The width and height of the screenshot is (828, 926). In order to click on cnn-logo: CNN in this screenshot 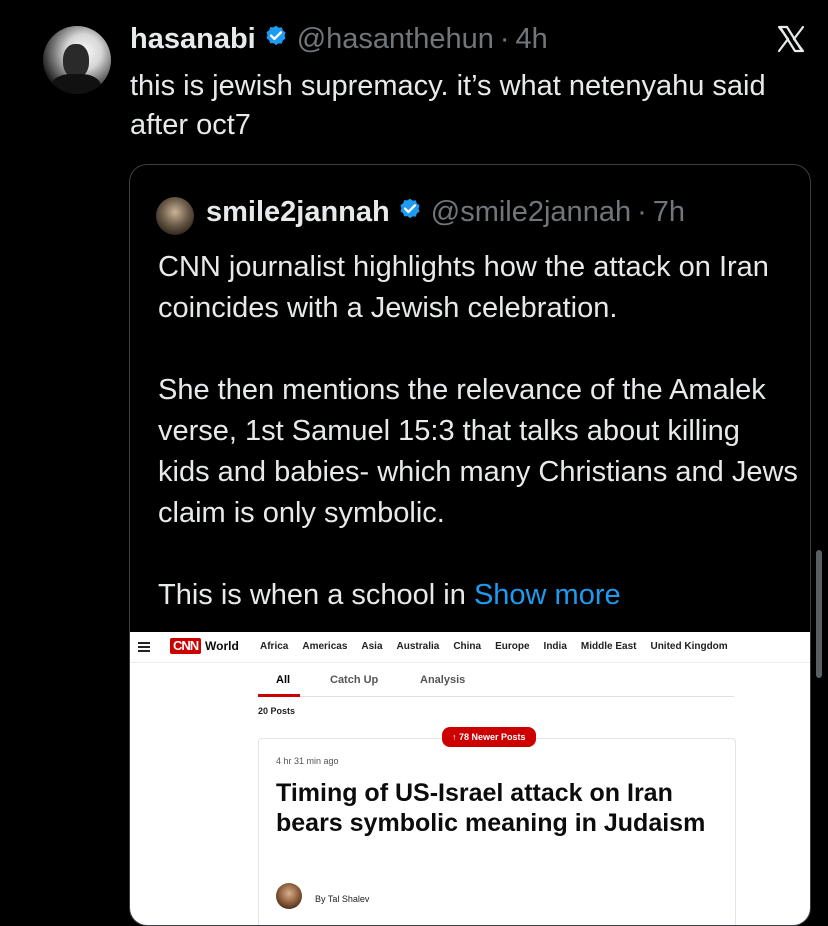, I will do `click(186, 646)`.